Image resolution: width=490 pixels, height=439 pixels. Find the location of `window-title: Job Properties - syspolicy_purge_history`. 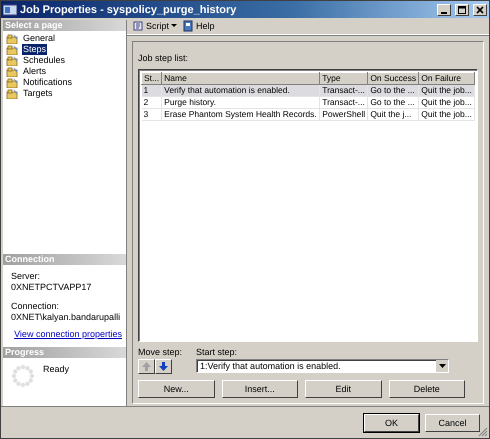

window-title: Job Properties - syspolicy_purge_history is located at coordinates (129, 10).